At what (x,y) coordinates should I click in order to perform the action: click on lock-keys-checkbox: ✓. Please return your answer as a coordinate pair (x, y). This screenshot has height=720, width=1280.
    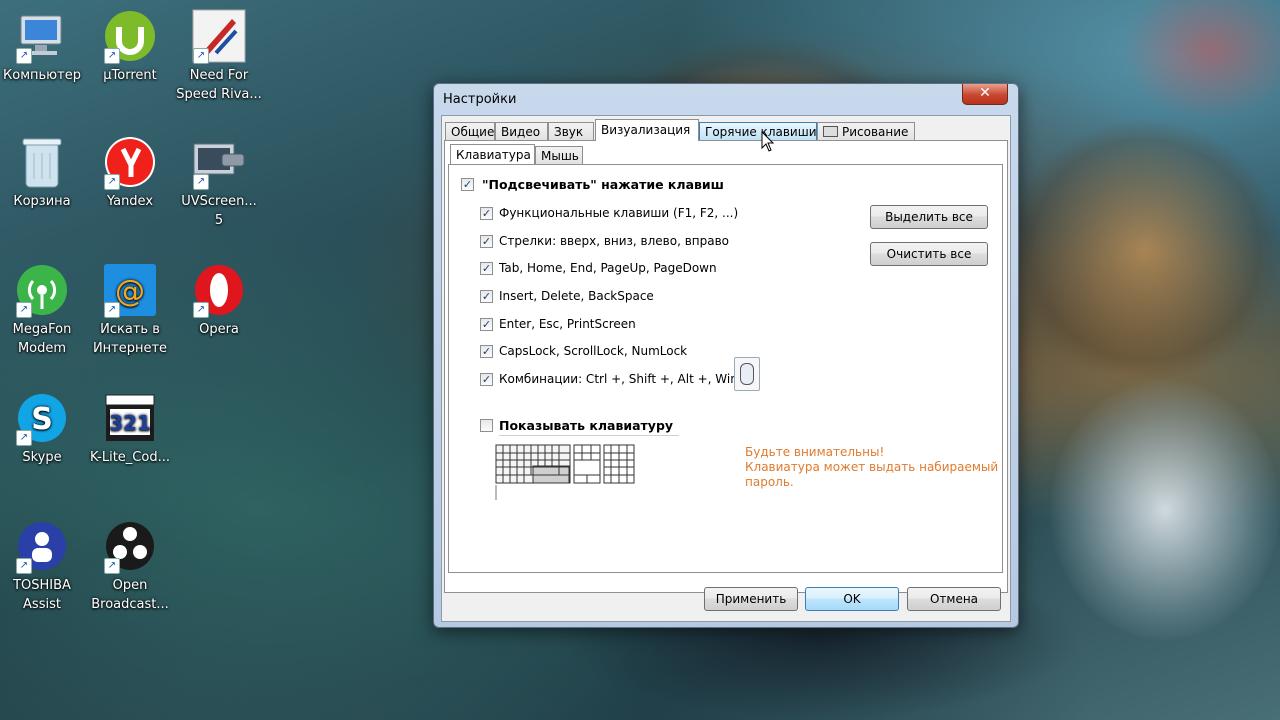
    Looking at the image, I should click on (486, 351).